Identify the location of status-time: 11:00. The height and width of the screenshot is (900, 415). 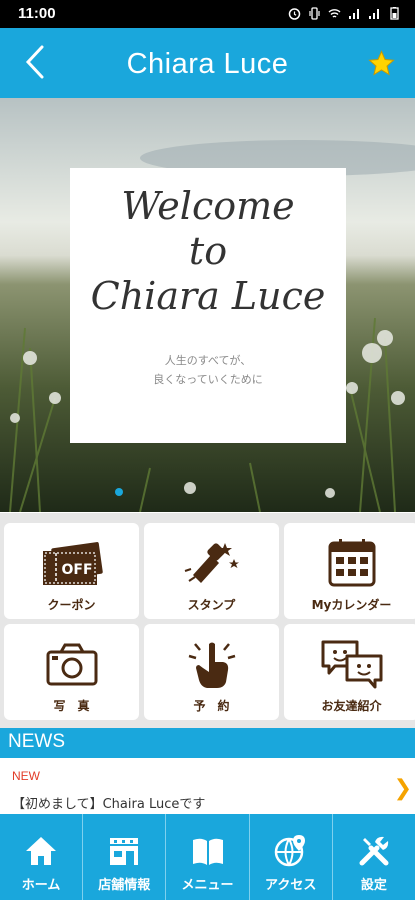
(37, 13).